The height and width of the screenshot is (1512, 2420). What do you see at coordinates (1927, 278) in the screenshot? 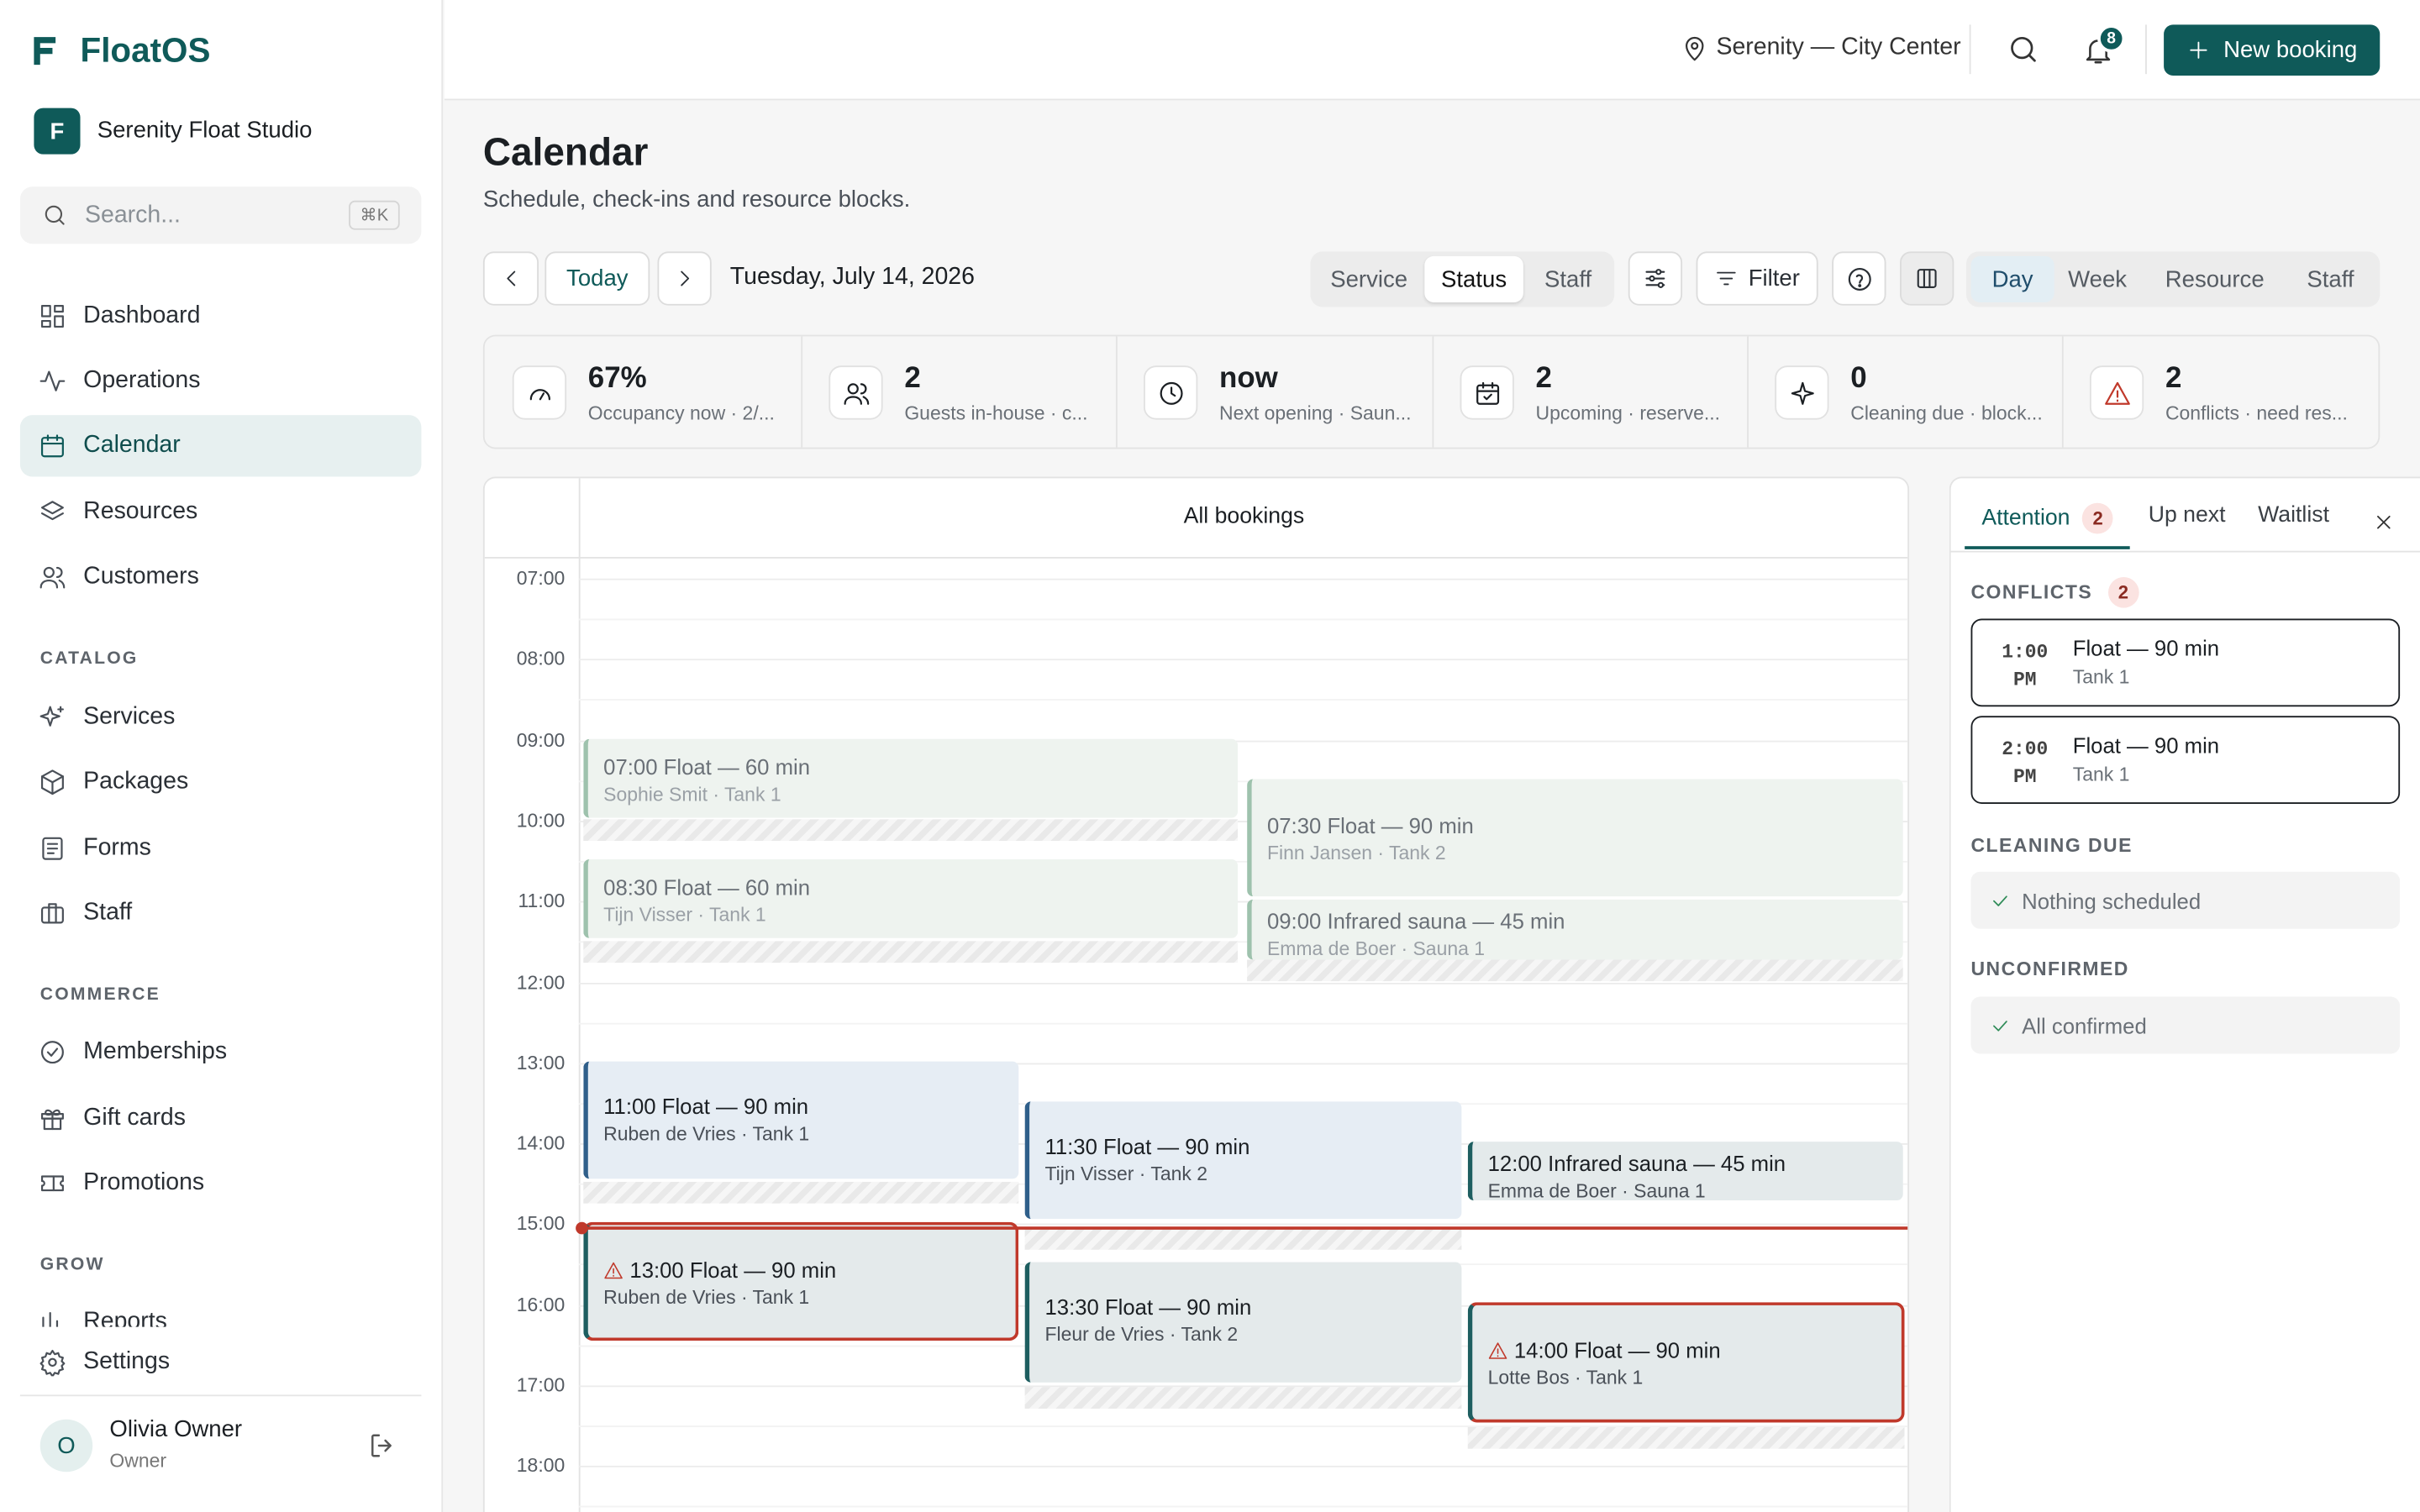
I see `columns-toggle-button` at bounding box center [1927, 278].